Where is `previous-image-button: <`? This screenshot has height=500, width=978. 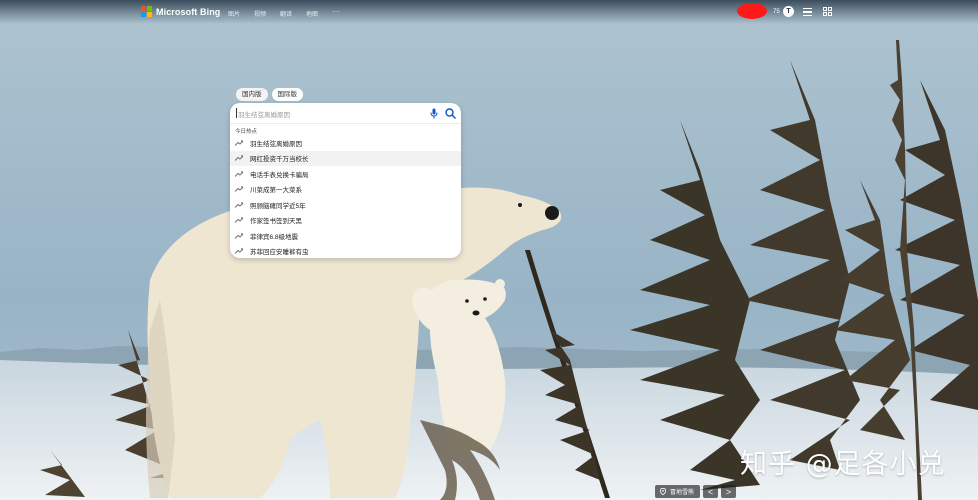
previous-image-button: < is located at coordinates (711, 491).